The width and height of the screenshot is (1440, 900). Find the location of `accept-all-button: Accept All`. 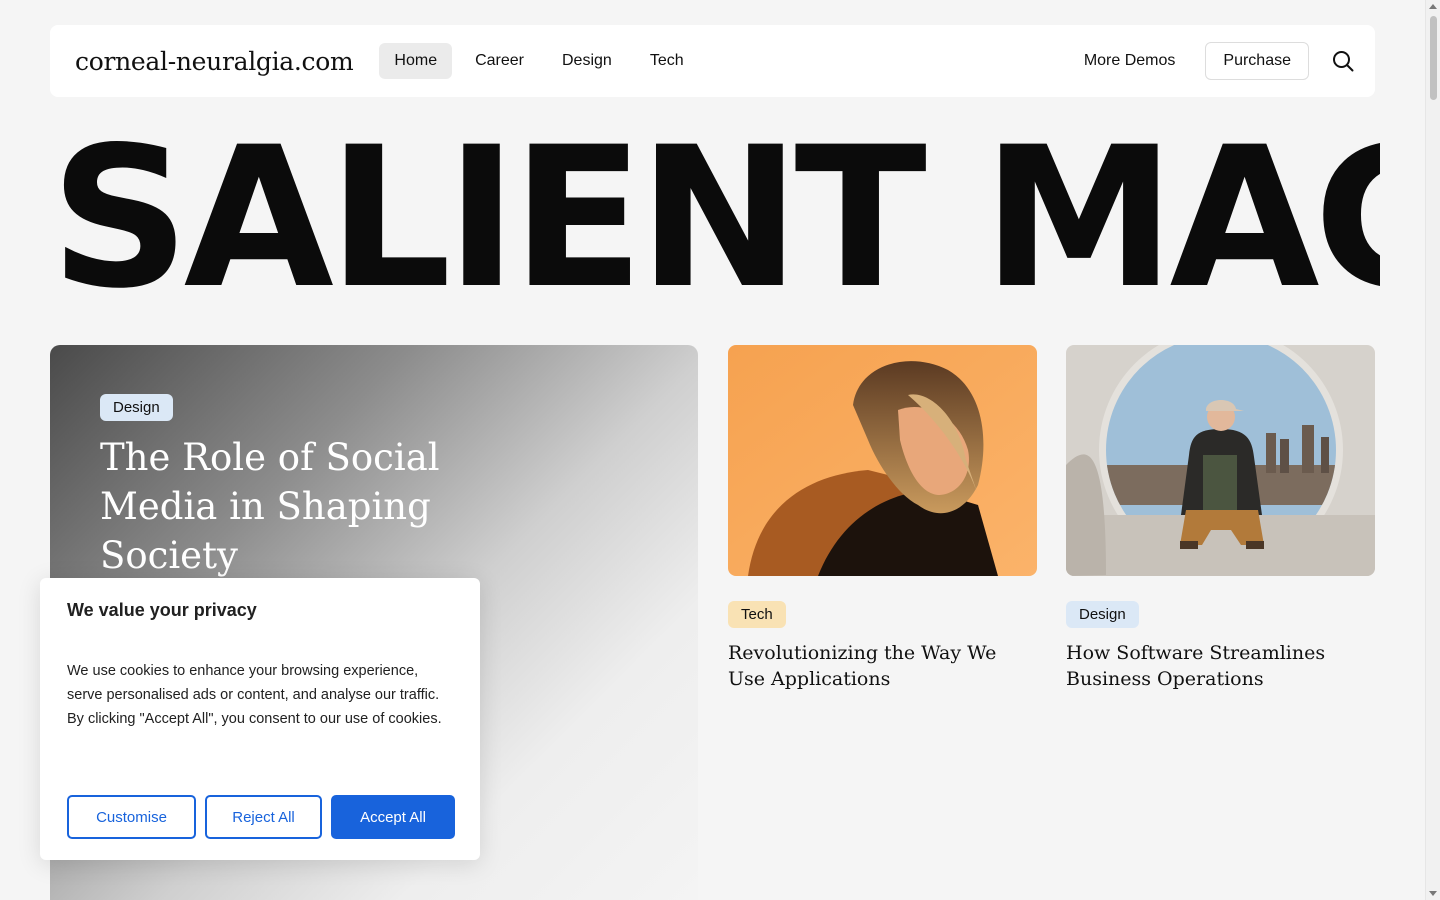

accept-all-button: Accept All is located at coordinates (393, 817).